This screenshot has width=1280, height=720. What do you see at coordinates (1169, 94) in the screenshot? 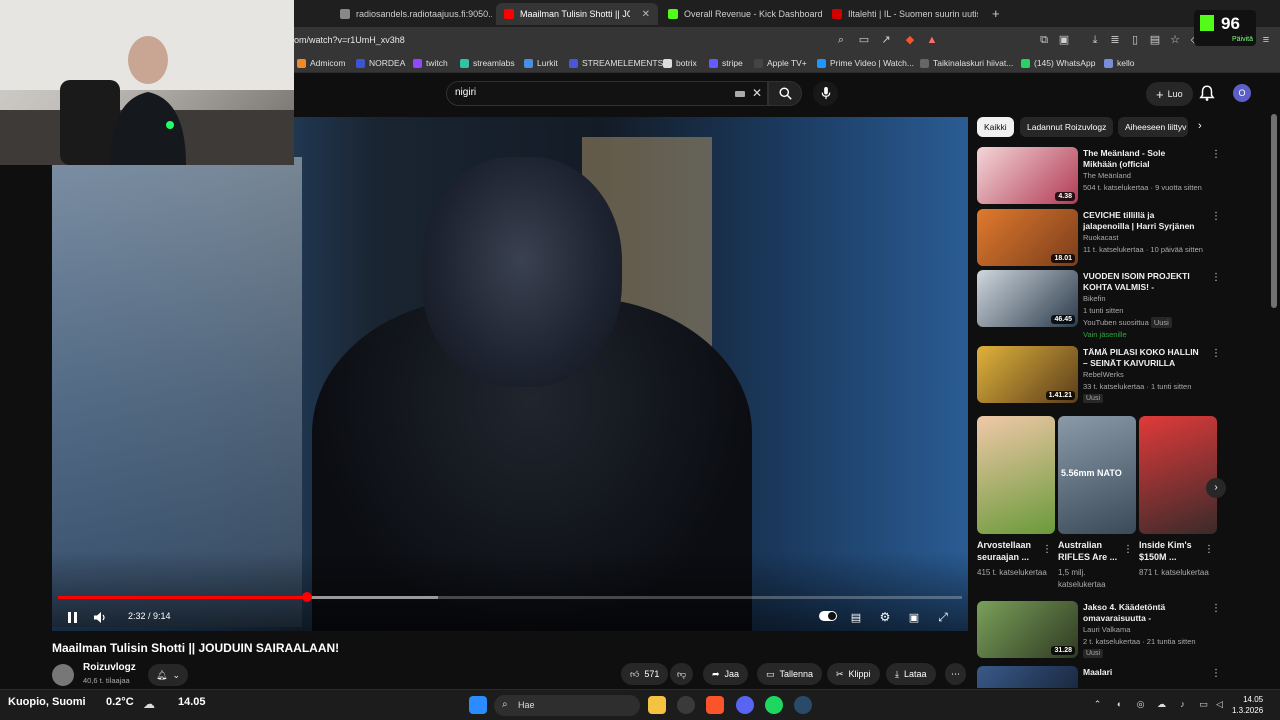
I see `create-button: + Luo` at bounding box center [1169, 94].